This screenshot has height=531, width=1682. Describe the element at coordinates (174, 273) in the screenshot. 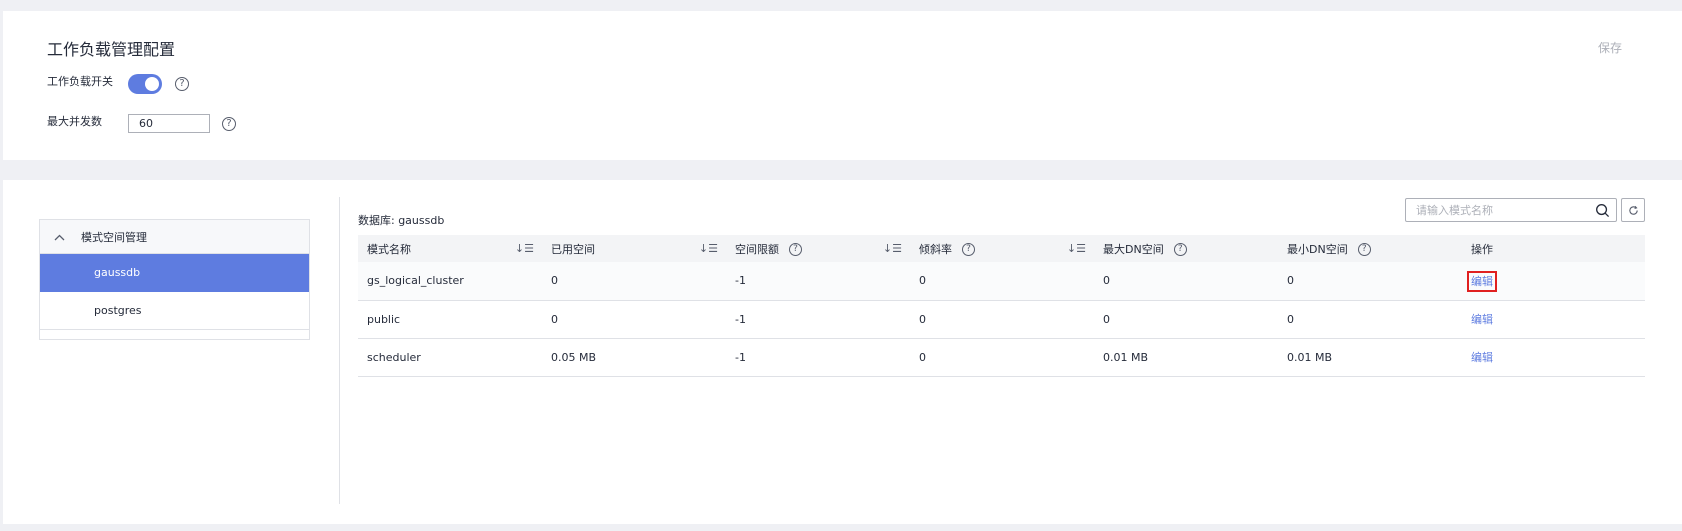

I see `tree-item-gaussdb: gaussdb` at that location.